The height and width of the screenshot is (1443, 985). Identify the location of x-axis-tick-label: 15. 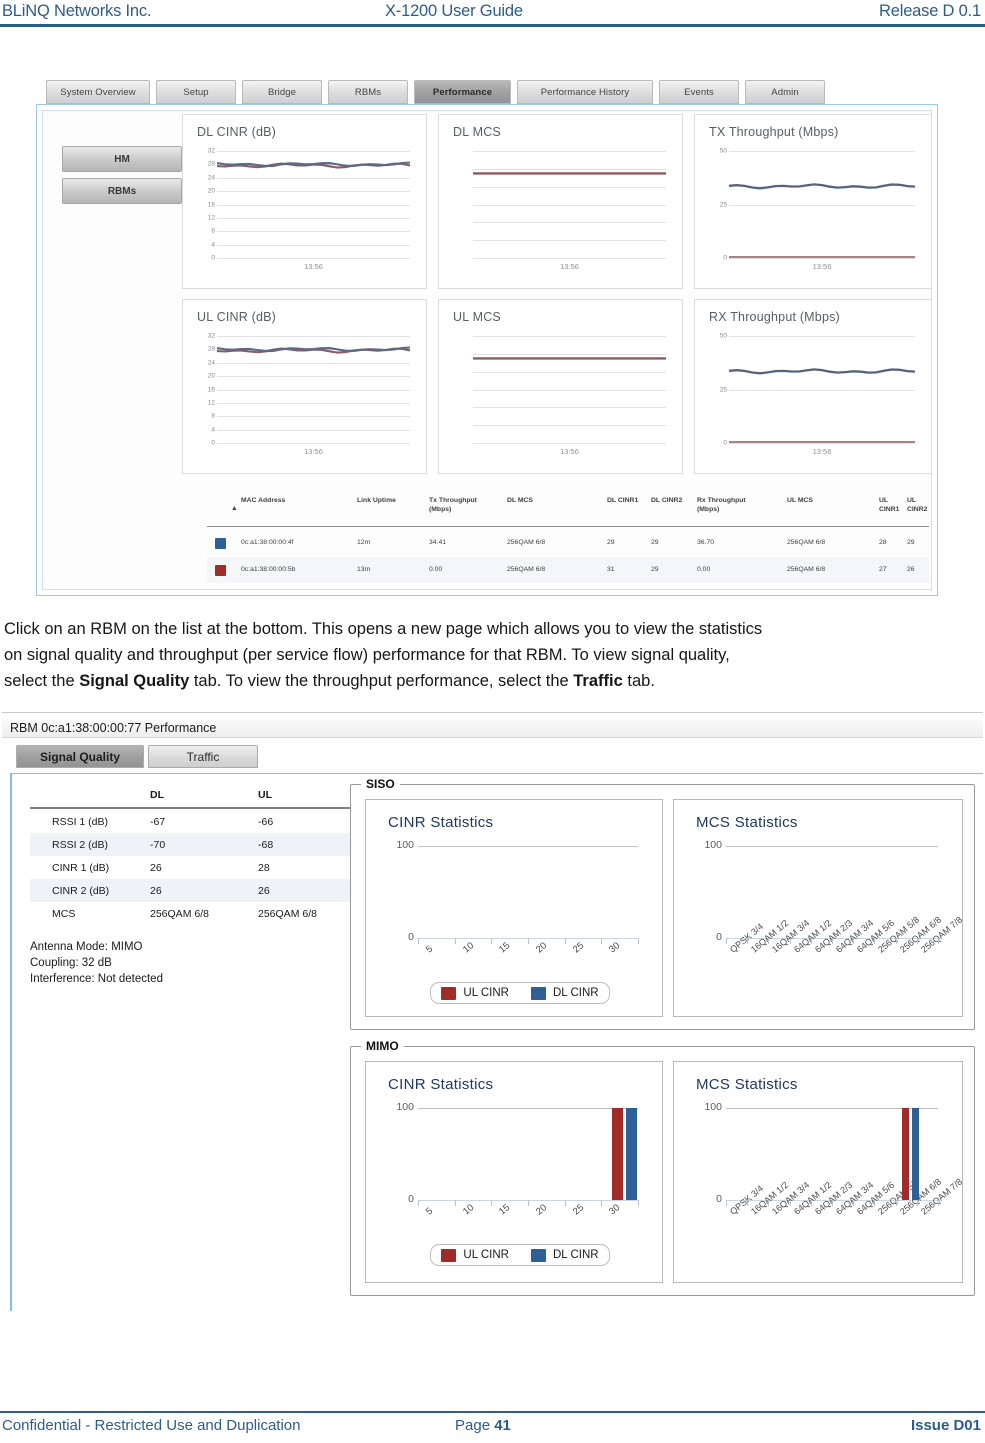
(505, 948).